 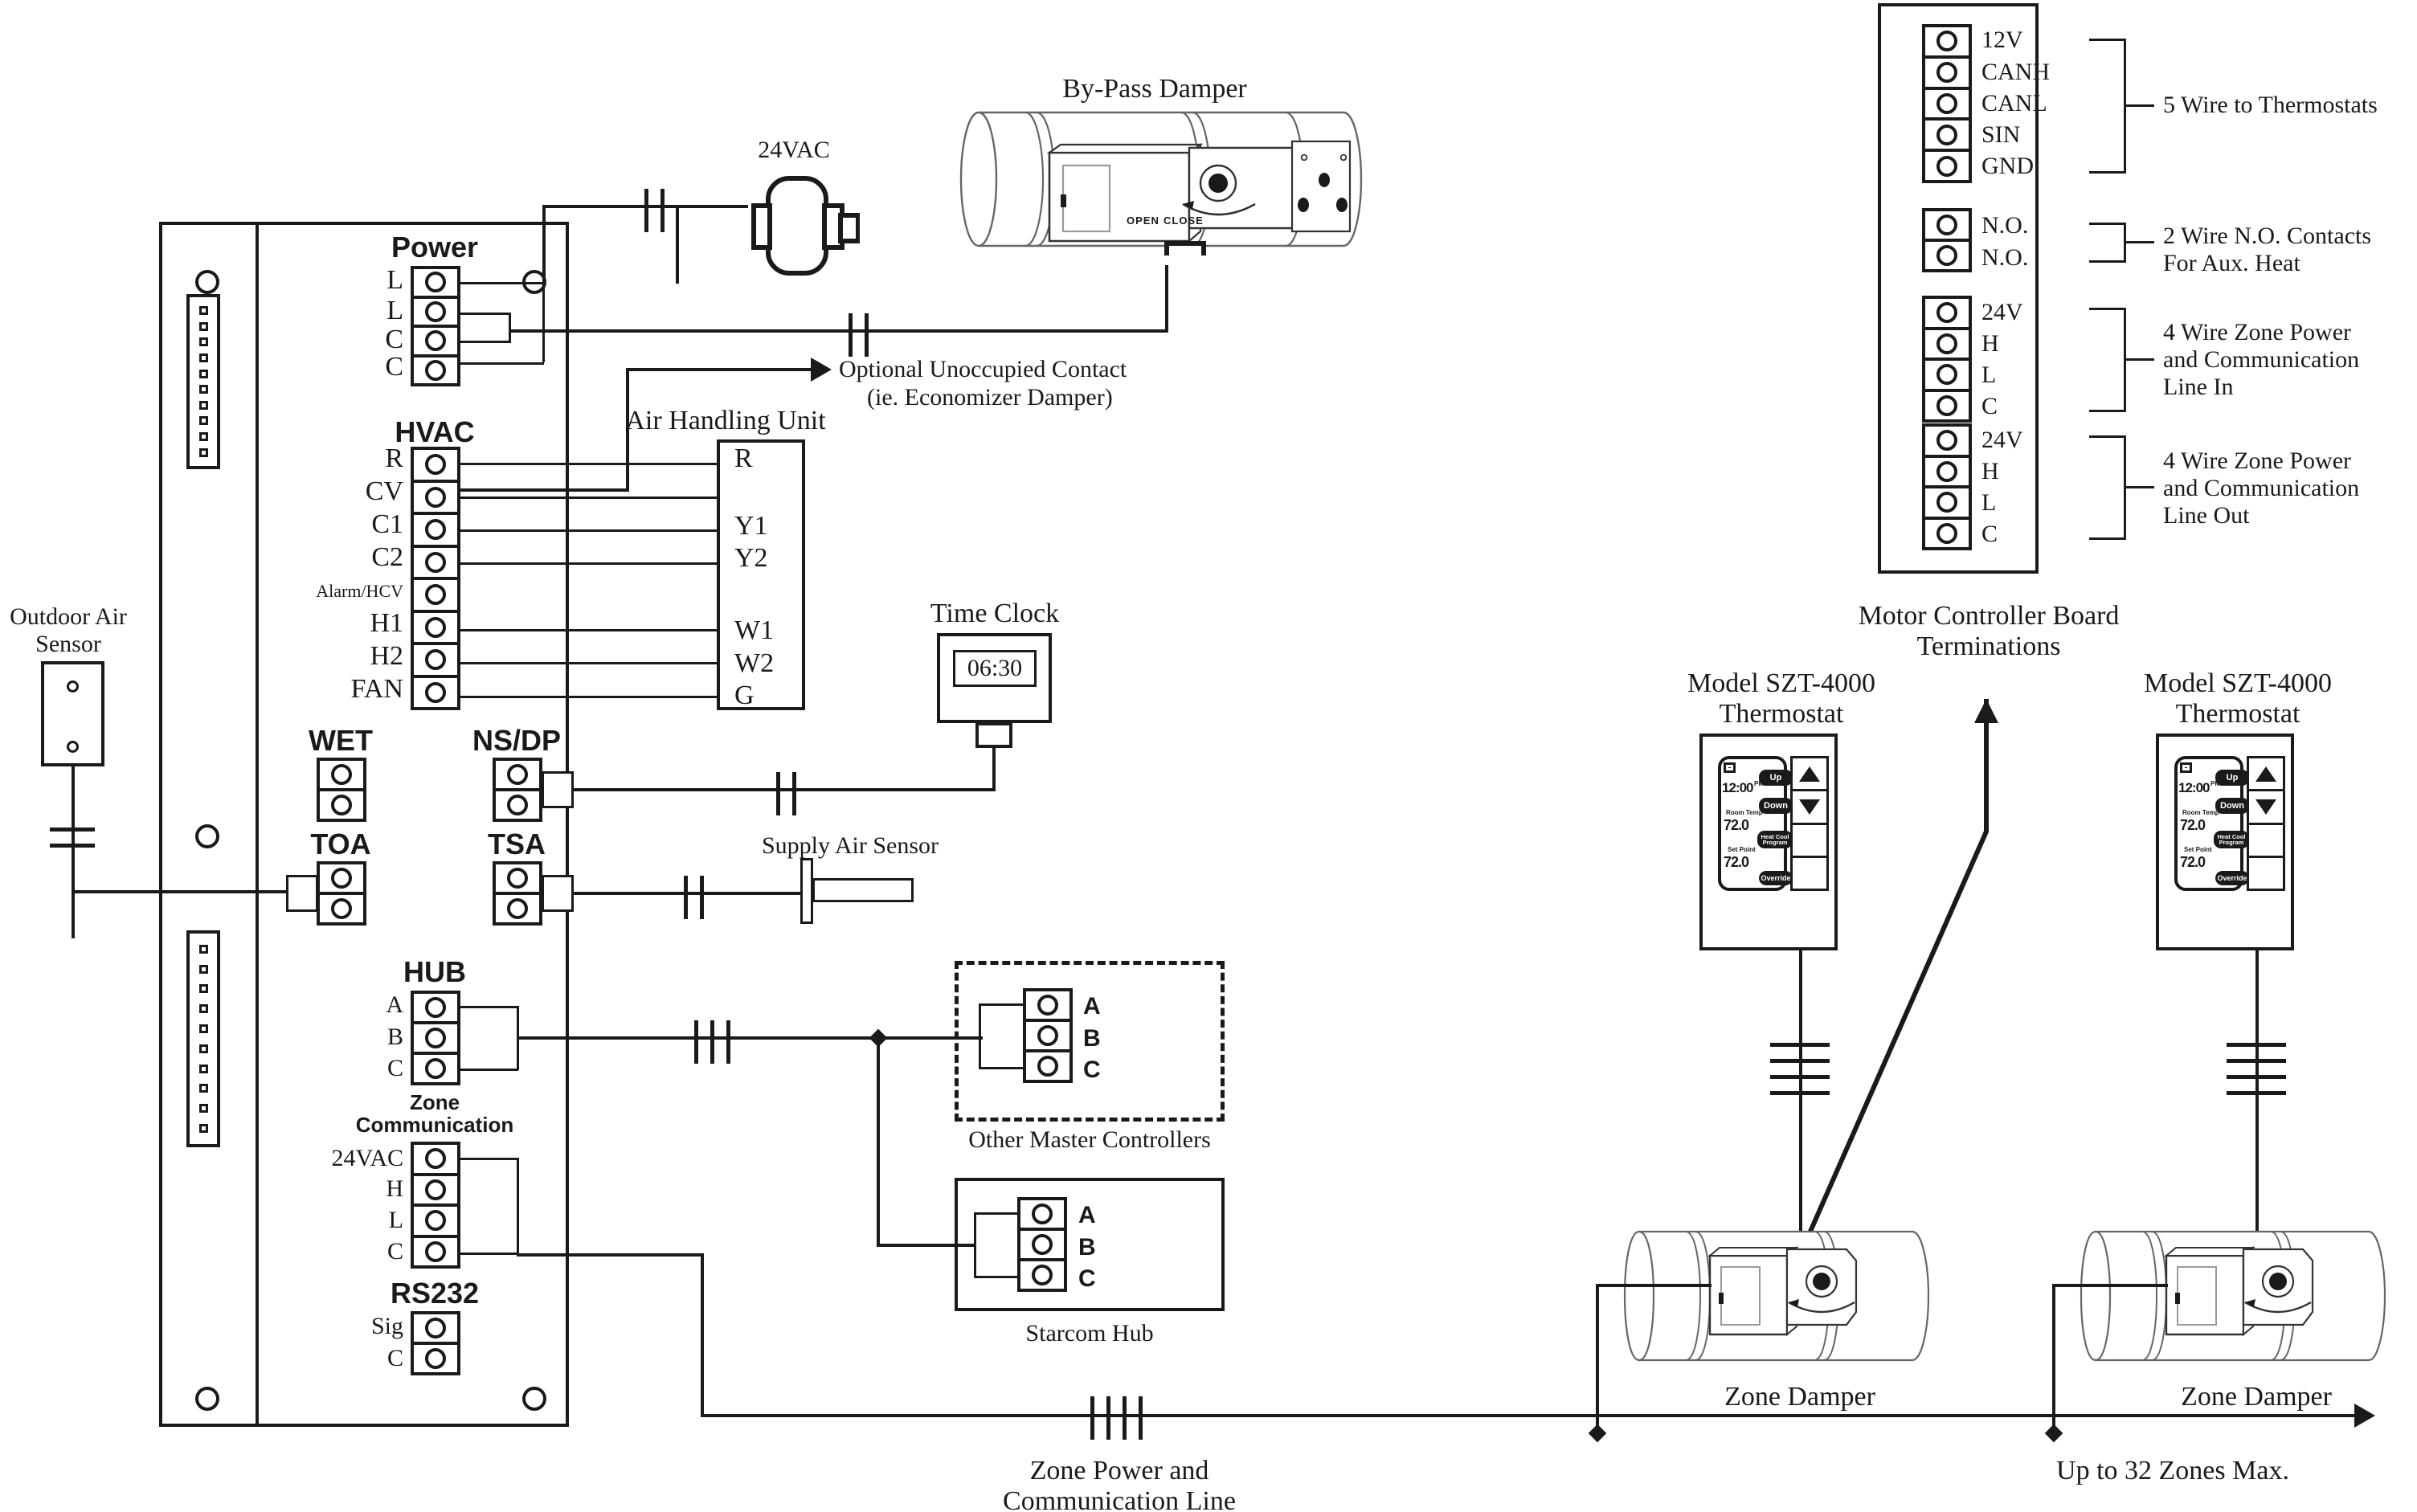 I want to click on mcb-group3-terminal-block, so click(x=1947, y=359).